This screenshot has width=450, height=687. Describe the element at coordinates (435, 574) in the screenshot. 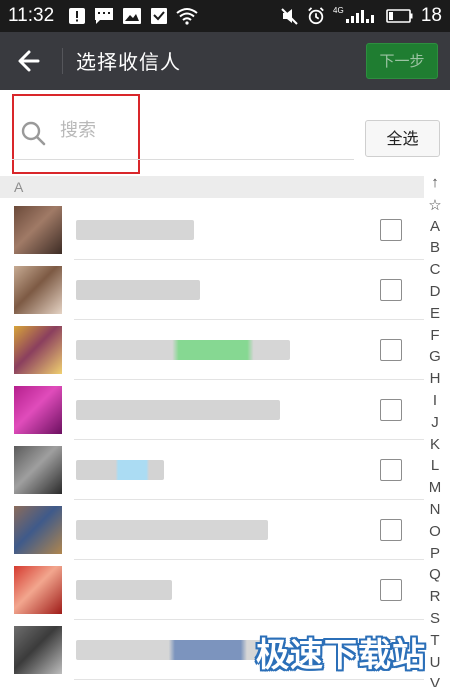

I see `index-letter: Q` at that location.